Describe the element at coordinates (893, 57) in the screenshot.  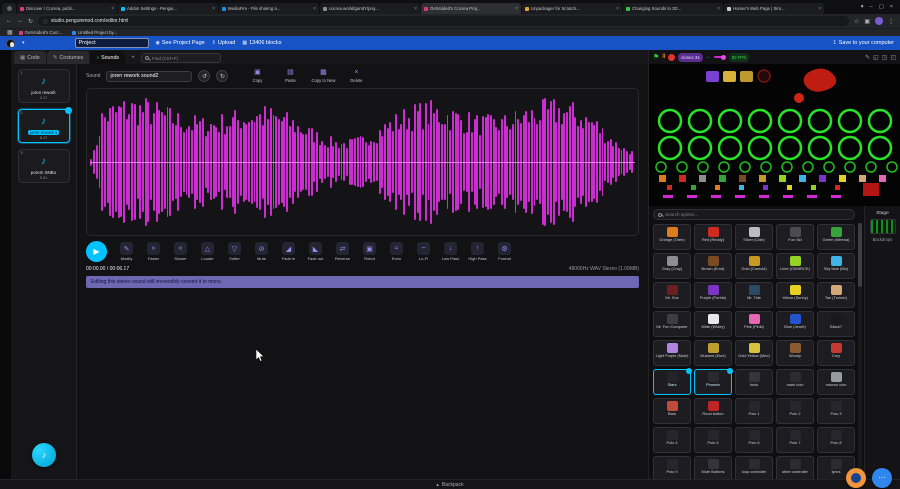
I see `fullscreen-icon: ◰` at that location.